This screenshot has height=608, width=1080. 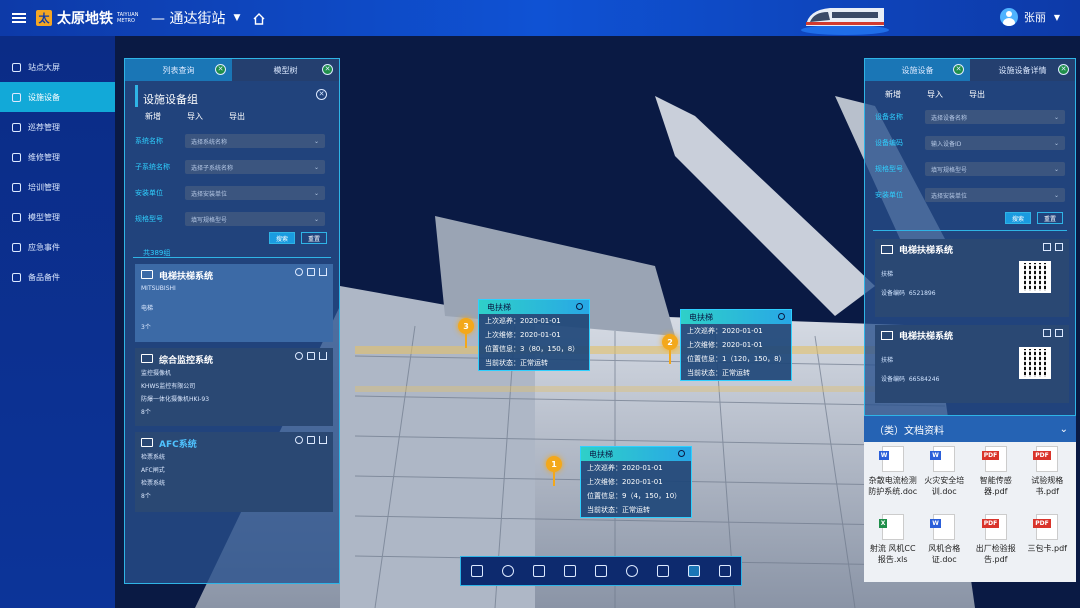 What do you see at coordinates (1035, 277) in the screenshot?
I see `qr-code` at bounding box center [1035, 277].